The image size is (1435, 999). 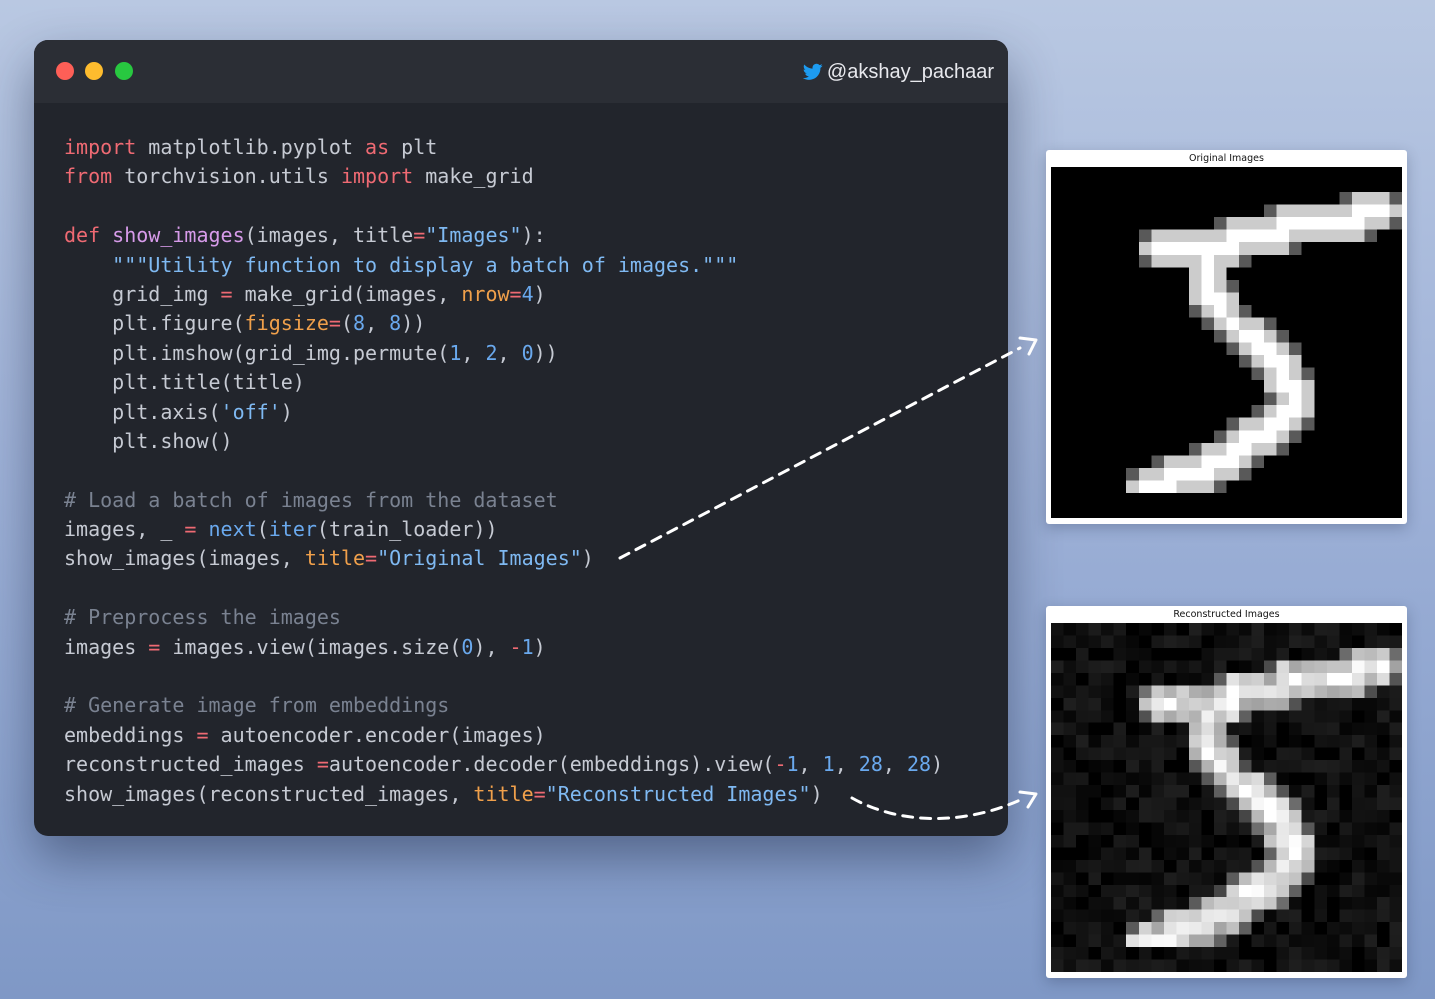 I want to click on code-token: plt.show(), so click(x=148, y=440).